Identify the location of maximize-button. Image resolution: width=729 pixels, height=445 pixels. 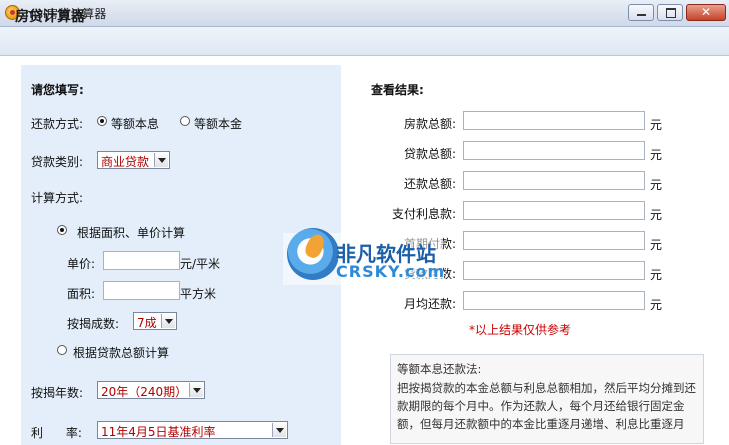
(670, 12).